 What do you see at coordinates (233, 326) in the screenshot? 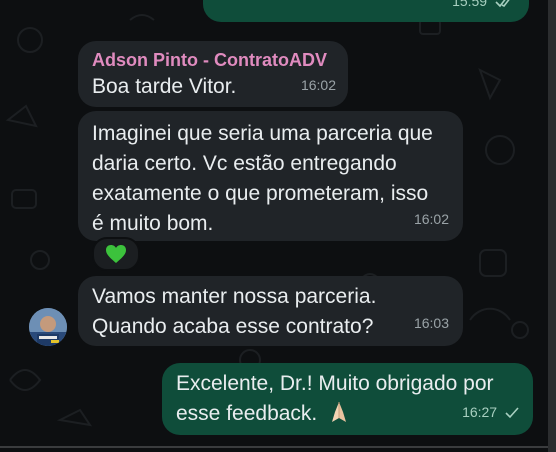
I see `message-line: Quando acaba esse contrato?` at bounding box center [233, 326].